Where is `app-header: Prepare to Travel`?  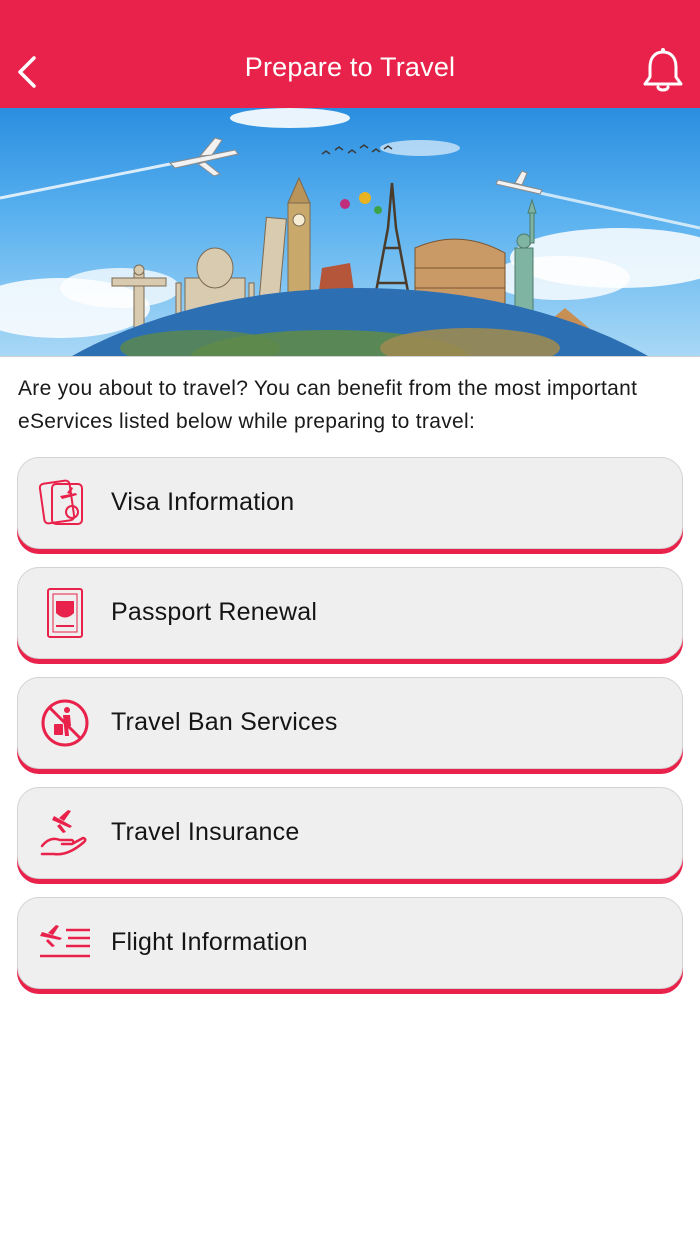
app-header: Prepare to Travel is located at coordinates (350, 54).